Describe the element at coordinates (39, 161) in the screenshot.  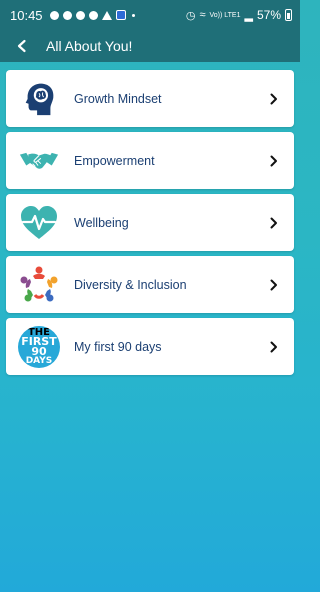
I see `handshake-icon` at that location.